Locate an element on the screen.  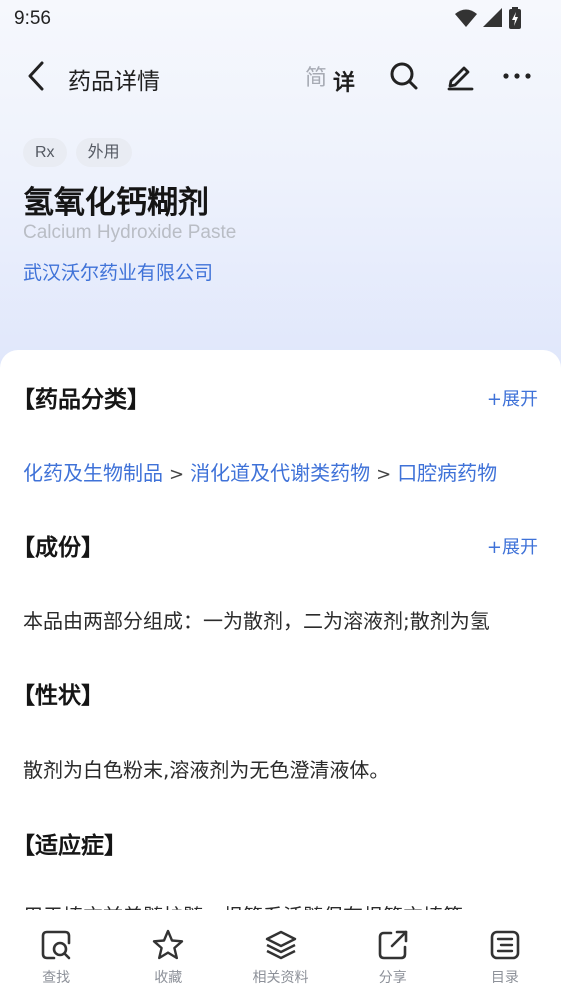
search-doc-icon is located at coordinates (56, 945).